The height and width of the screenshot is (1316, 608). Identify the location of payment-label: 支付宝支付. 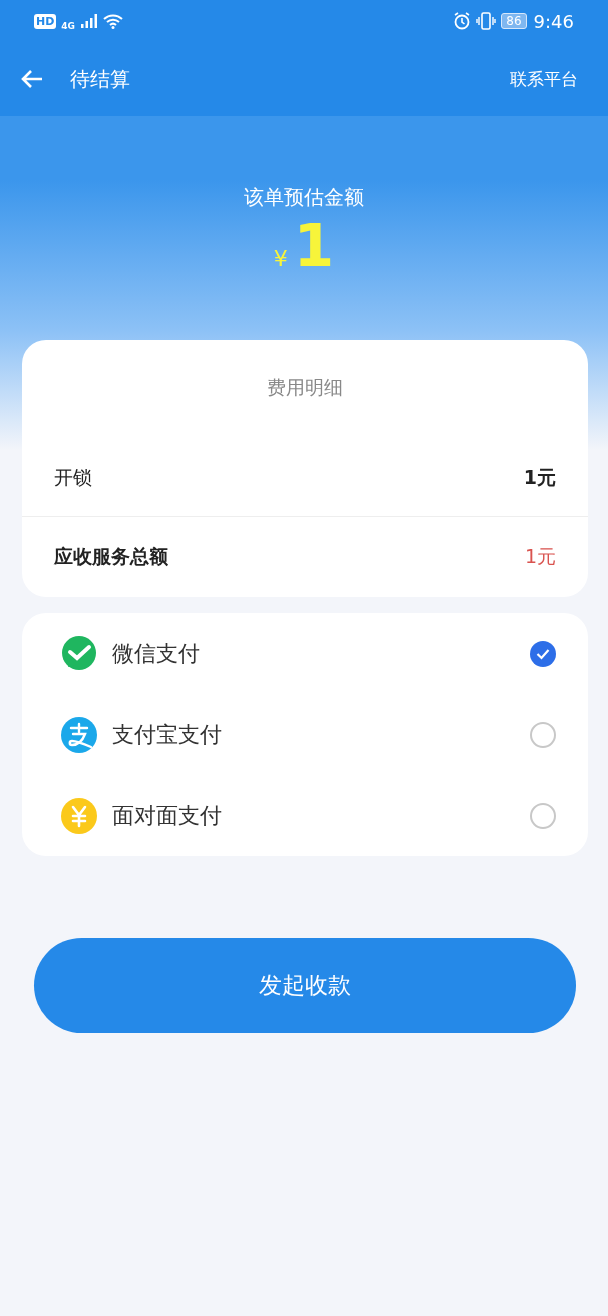
(167, 734).